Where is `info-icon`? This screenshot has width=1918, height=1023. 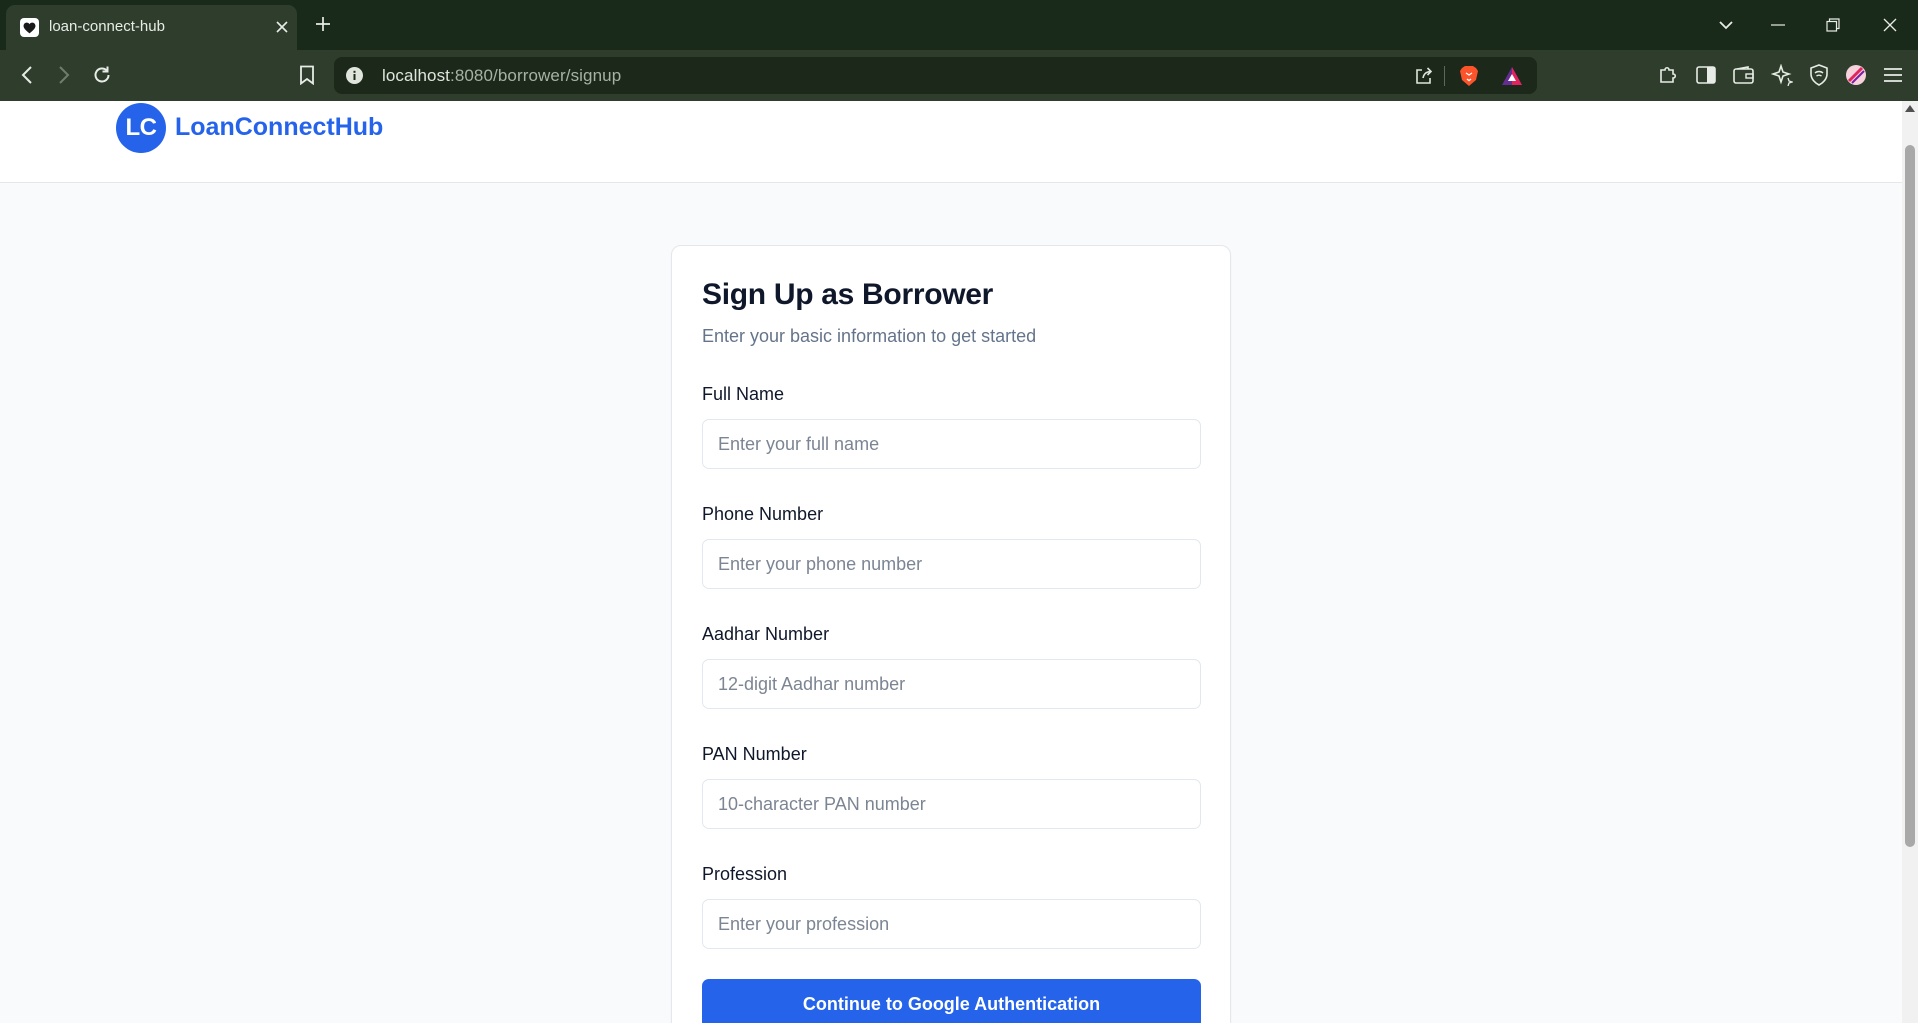 info-icon is located at coordinates (354, 75).